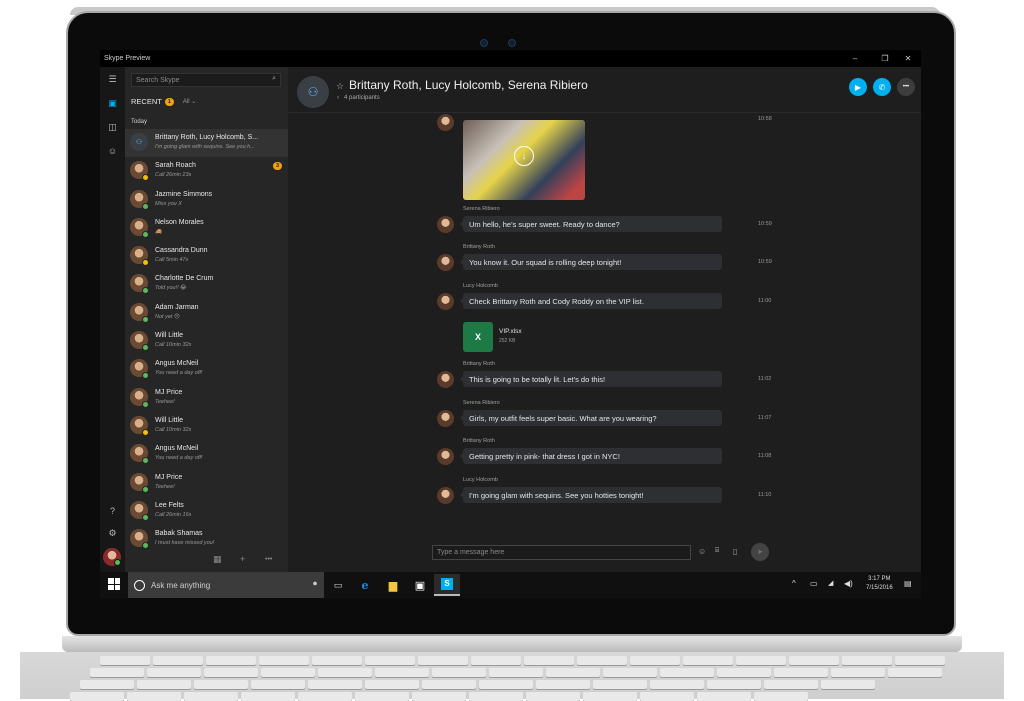 The width and height of the screenshot is (1024, 701). I want to click on title-bar: Skype Preview – ❐ ✕, so click(510, 58).